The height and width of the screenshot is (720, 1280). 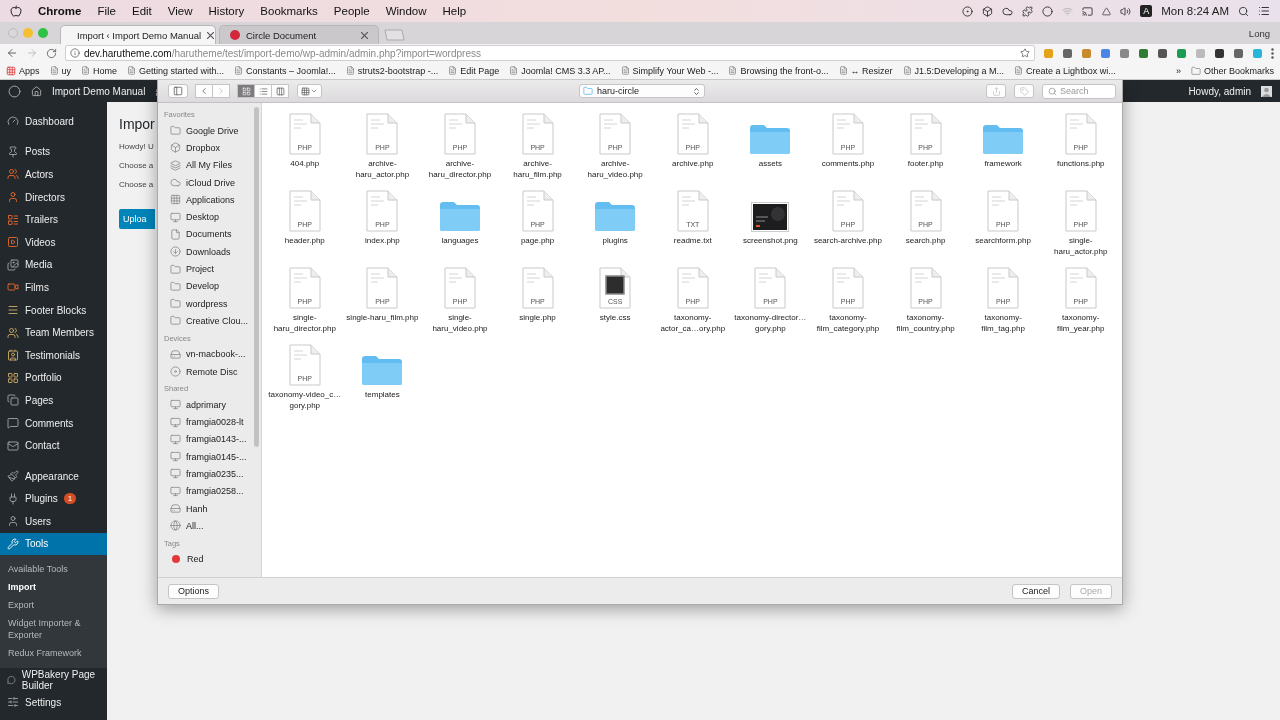 What do you see at coordinates (865, 70) in the screenshot?
I see `bookmark: ↔ Resizer` at bounding box center [865, 70].